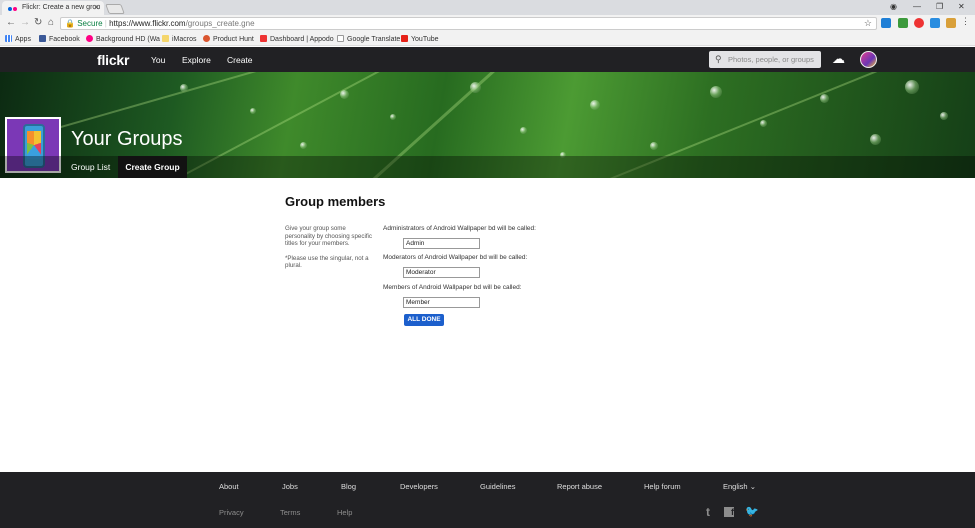 The height and width of the screenshot is (528, 975). Describe the element at coordinates (420, 39) in the screenshot. I see `bookmark-youtube: YouTube` at that location.